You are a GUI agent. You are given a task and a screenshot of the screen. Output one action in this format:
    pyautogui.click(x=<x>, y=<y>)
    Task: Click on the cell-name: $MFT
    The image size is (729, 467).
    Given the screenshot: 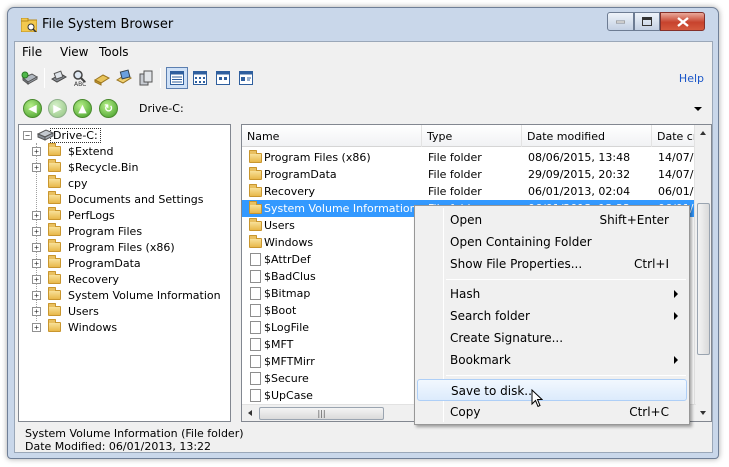 What is the action you would take?
    pyautogui.click(x=279, y=344)
    